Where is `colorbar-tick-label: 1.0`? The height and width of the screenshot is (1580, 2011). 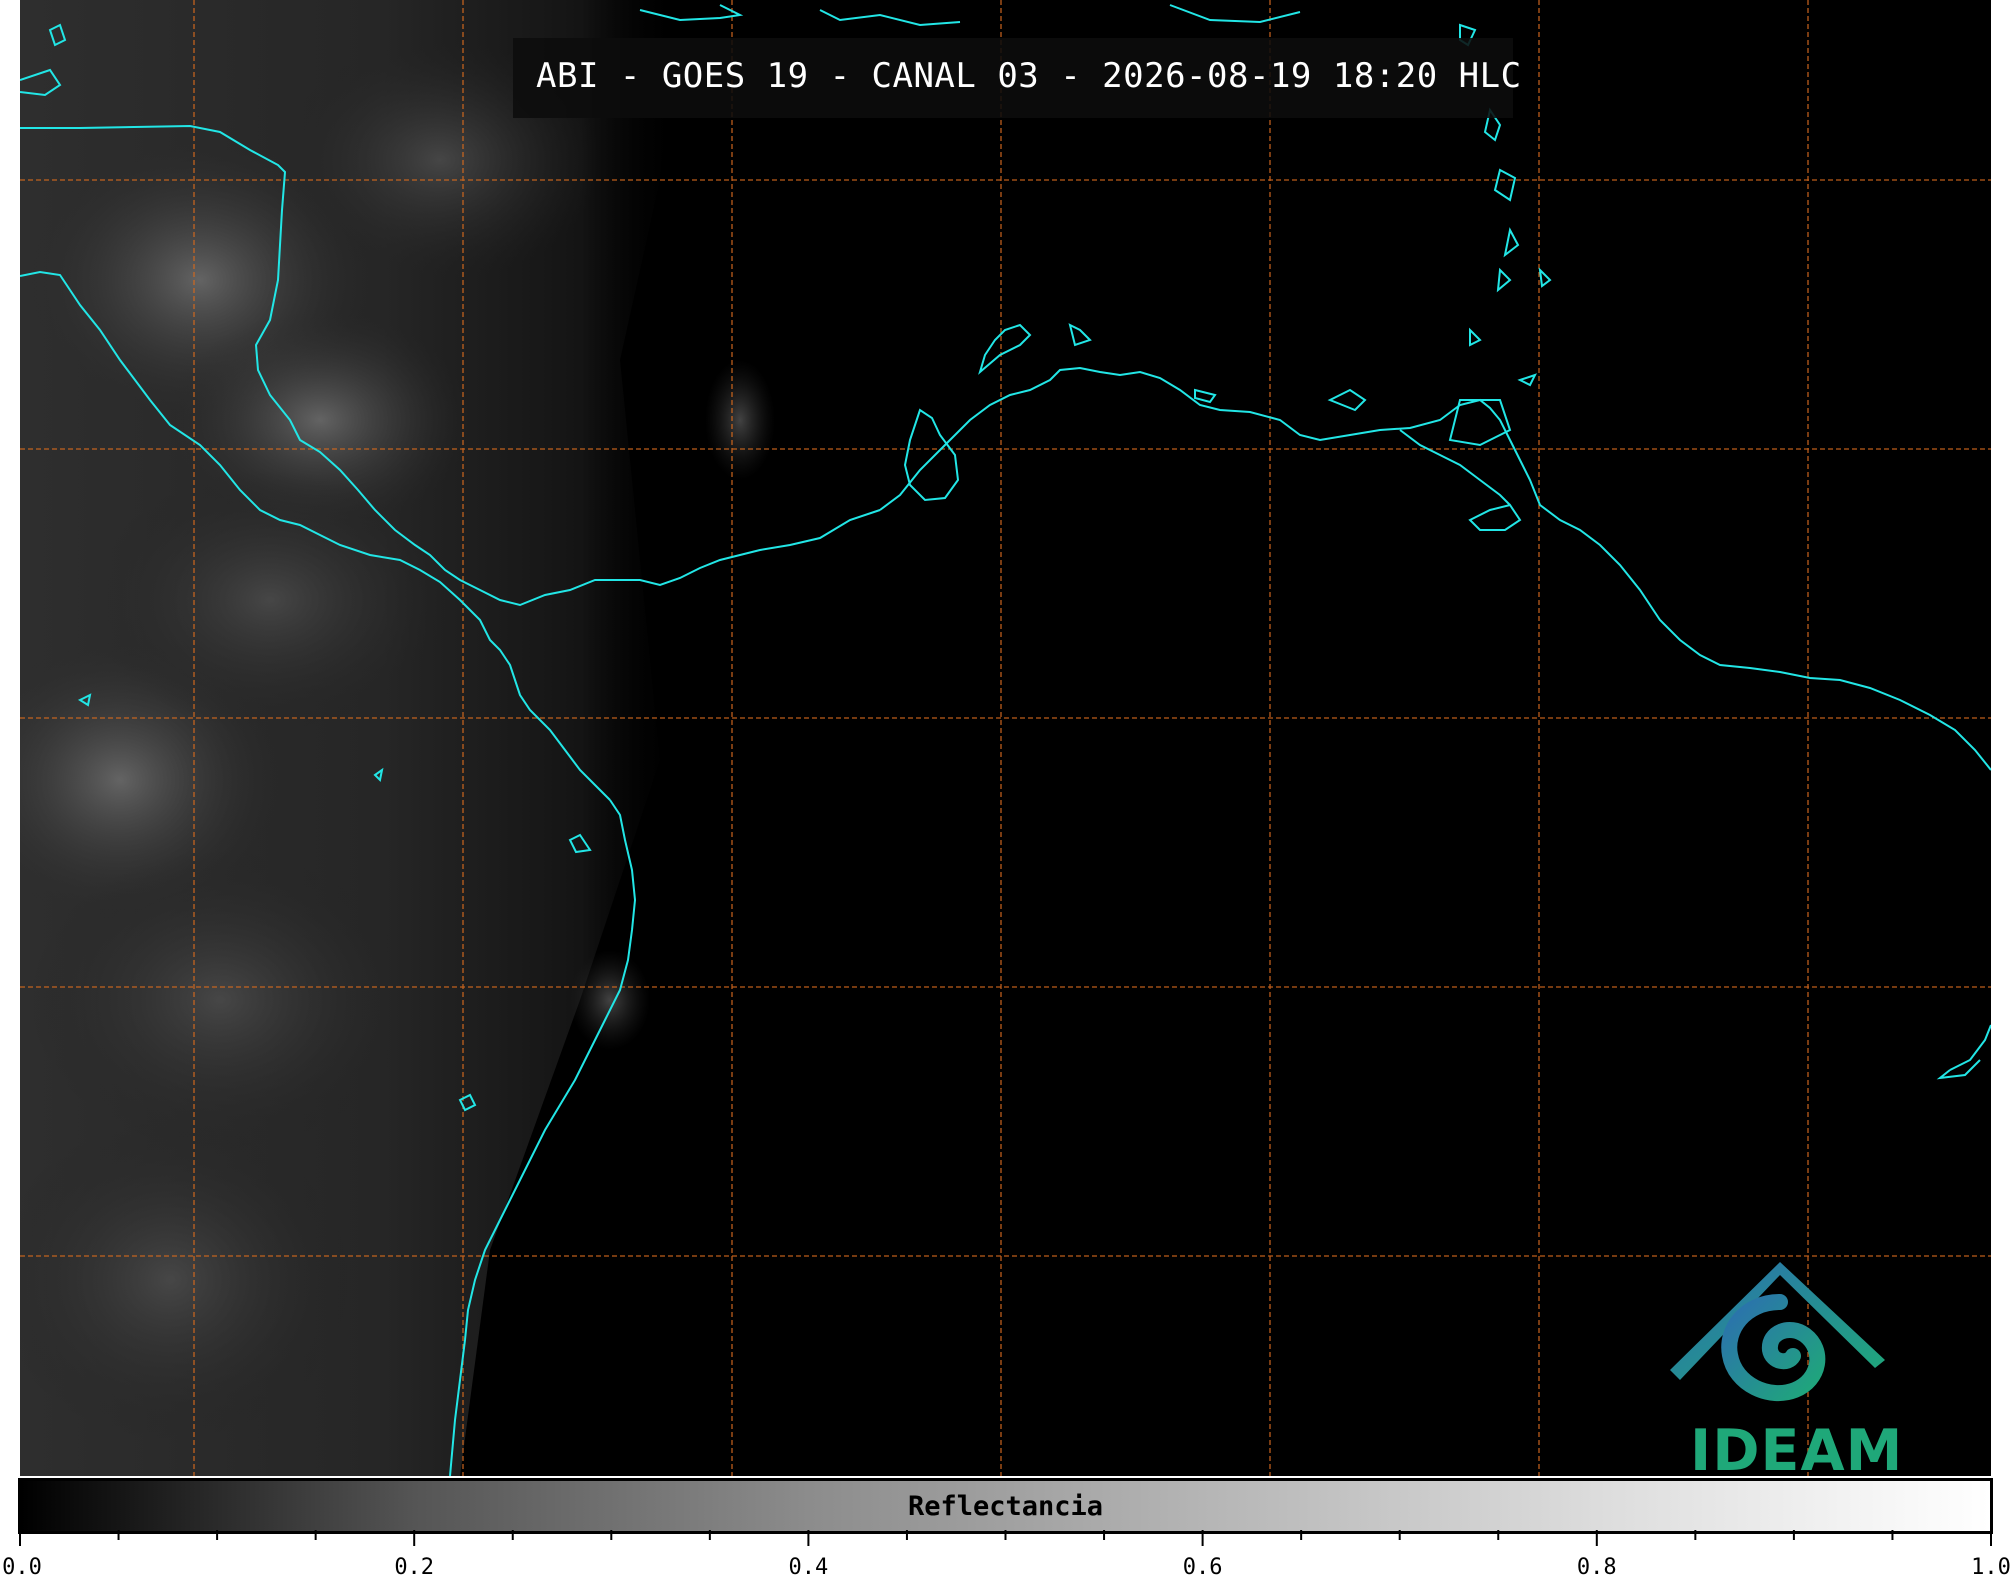
colorbar-tick-label: 1.0 is located at coordinates (1991, 1567).